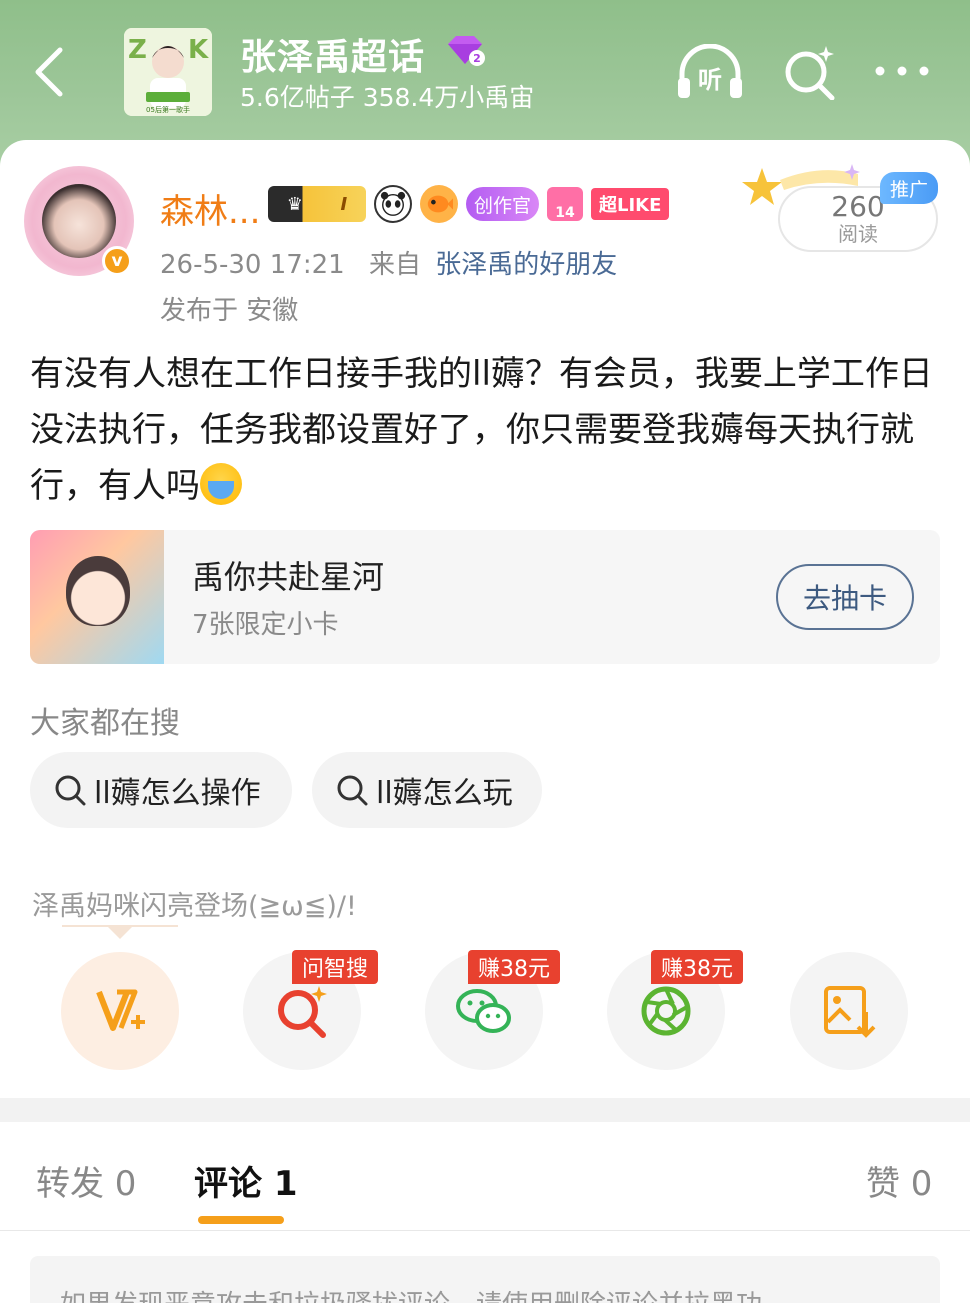 Image resolution: width=970 pixels, height=1303 pixels. Describe the element at coordinates (98, 591) in the screenshot. I see `chibi-character-image` at that location.